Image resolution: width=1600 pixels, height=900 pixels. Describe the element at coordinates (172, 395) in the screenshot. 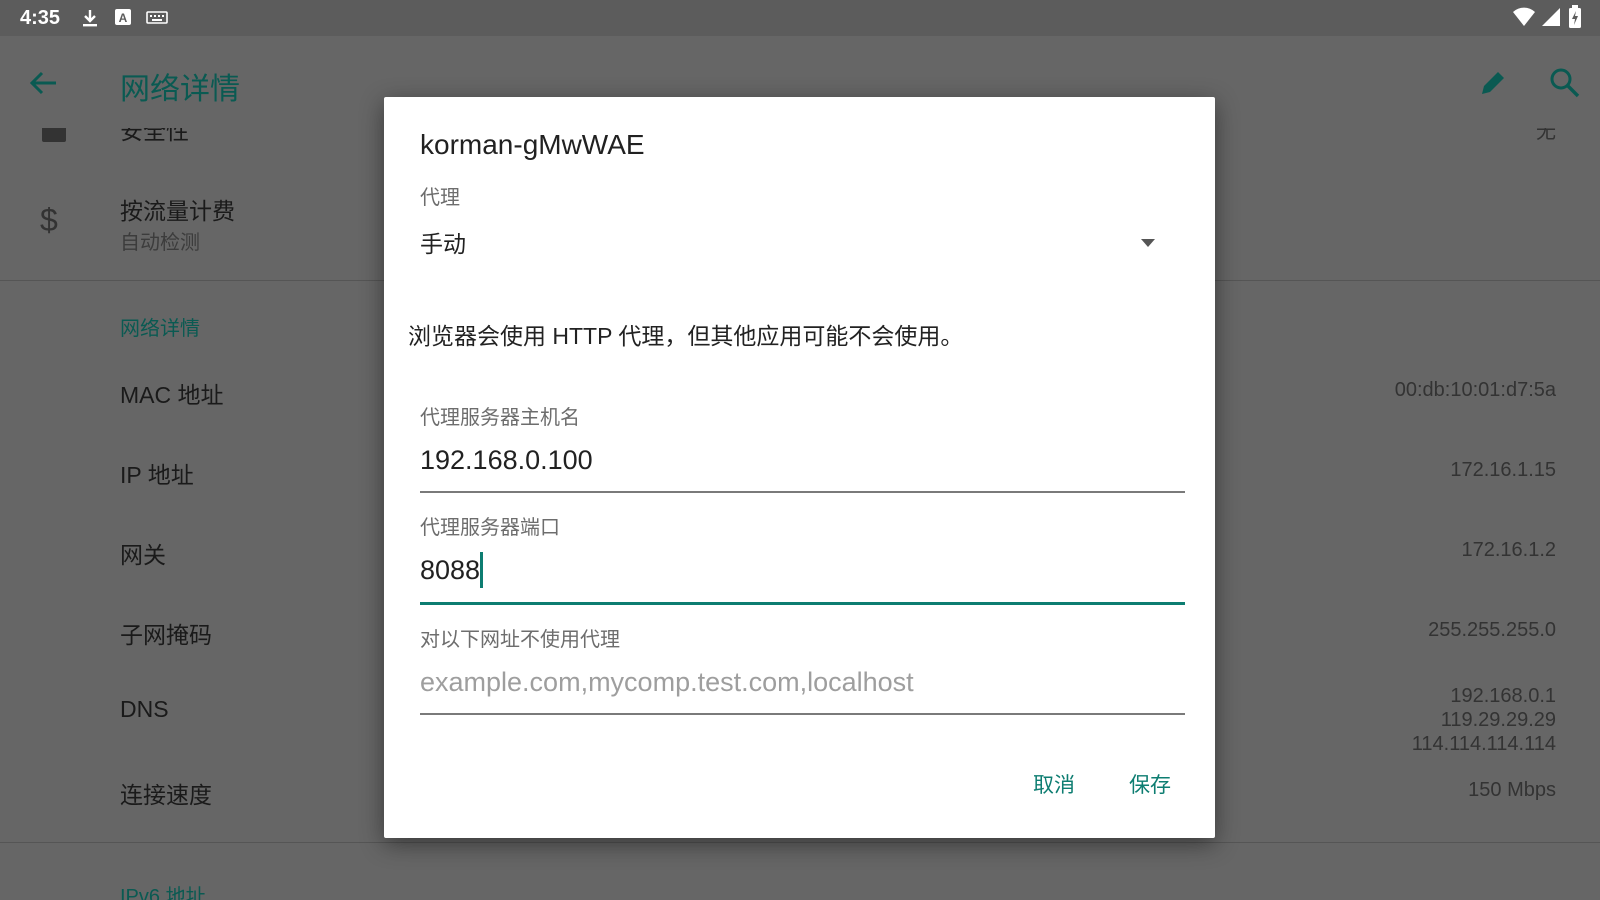

I see `mac-label: MAC 地址` at that location.